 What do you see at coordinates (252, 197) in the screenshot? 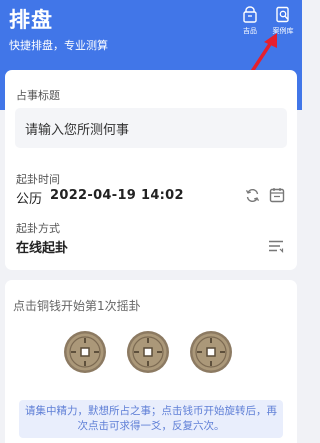
I see `refresh-icon` at bounding box center [252, 197].